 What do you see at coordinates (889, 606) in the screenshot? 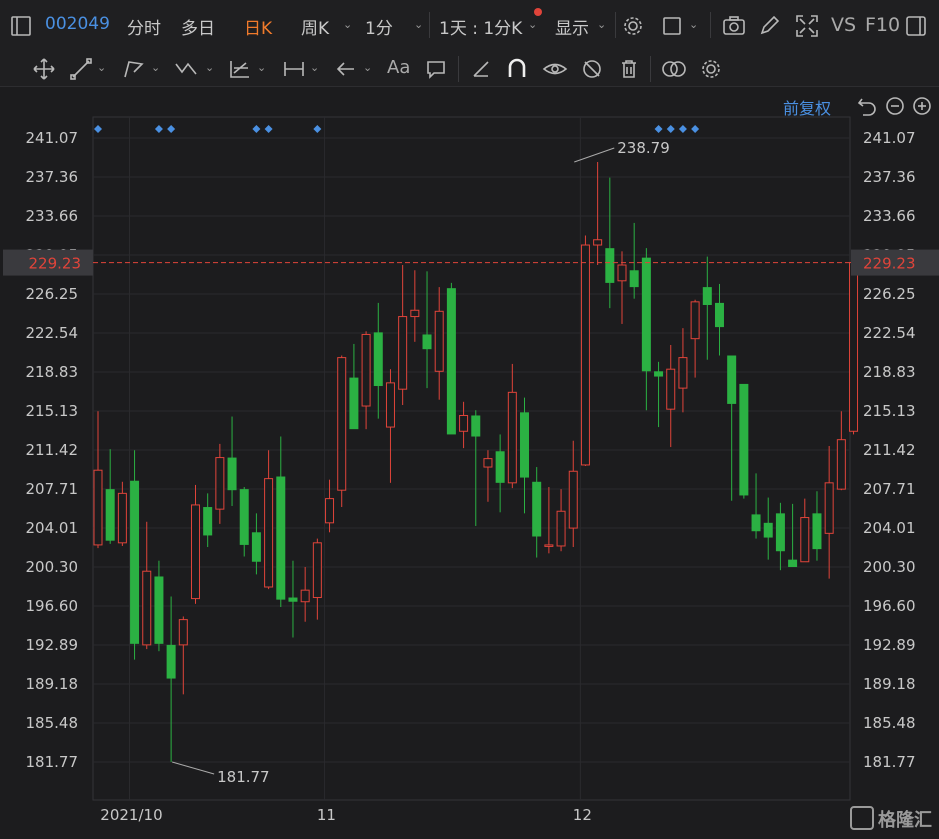
I see `y-tick-label-right: 196.60` at bounding box center [889, 606].